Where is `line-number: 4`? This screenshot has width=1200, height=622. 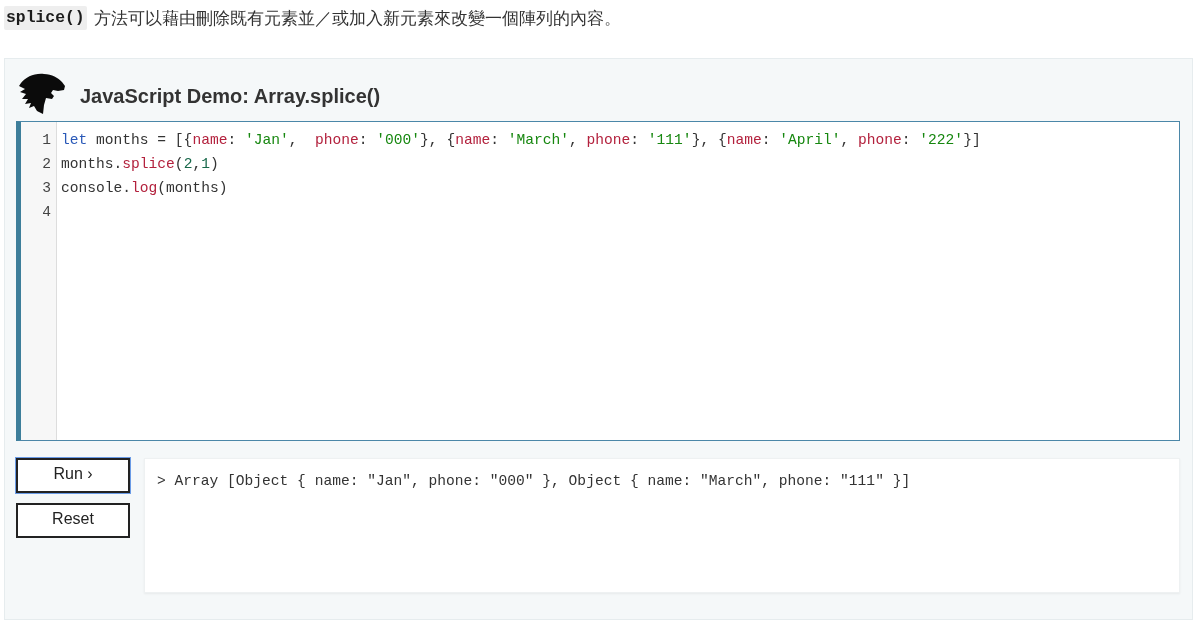 line-number: 4 is located at coordinates (46, 212).